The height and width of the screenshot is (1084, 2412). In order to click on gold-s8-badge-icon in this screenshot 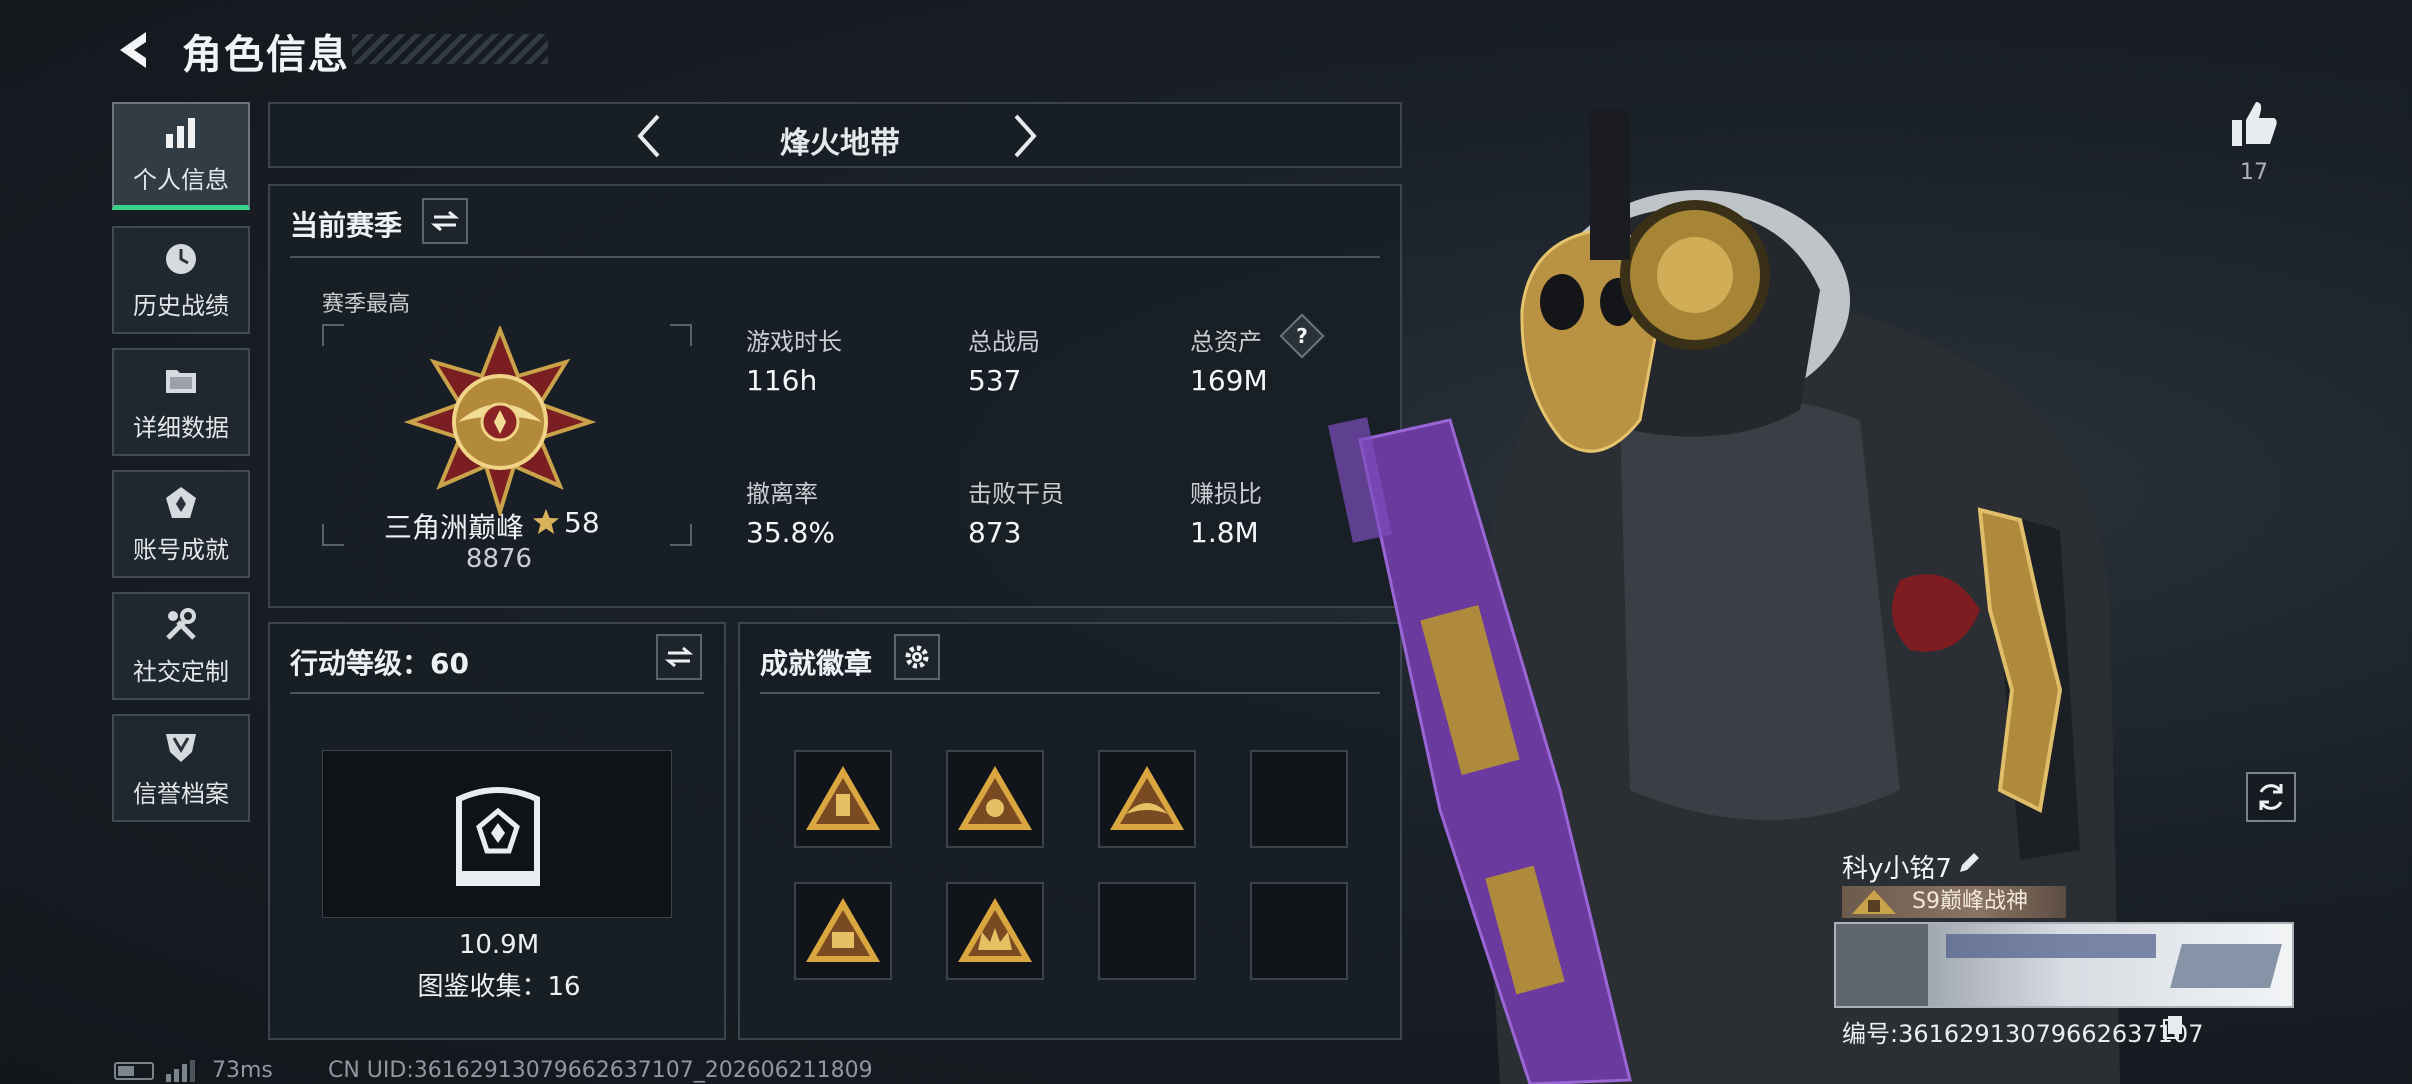, I will do `click(843, 930)`.